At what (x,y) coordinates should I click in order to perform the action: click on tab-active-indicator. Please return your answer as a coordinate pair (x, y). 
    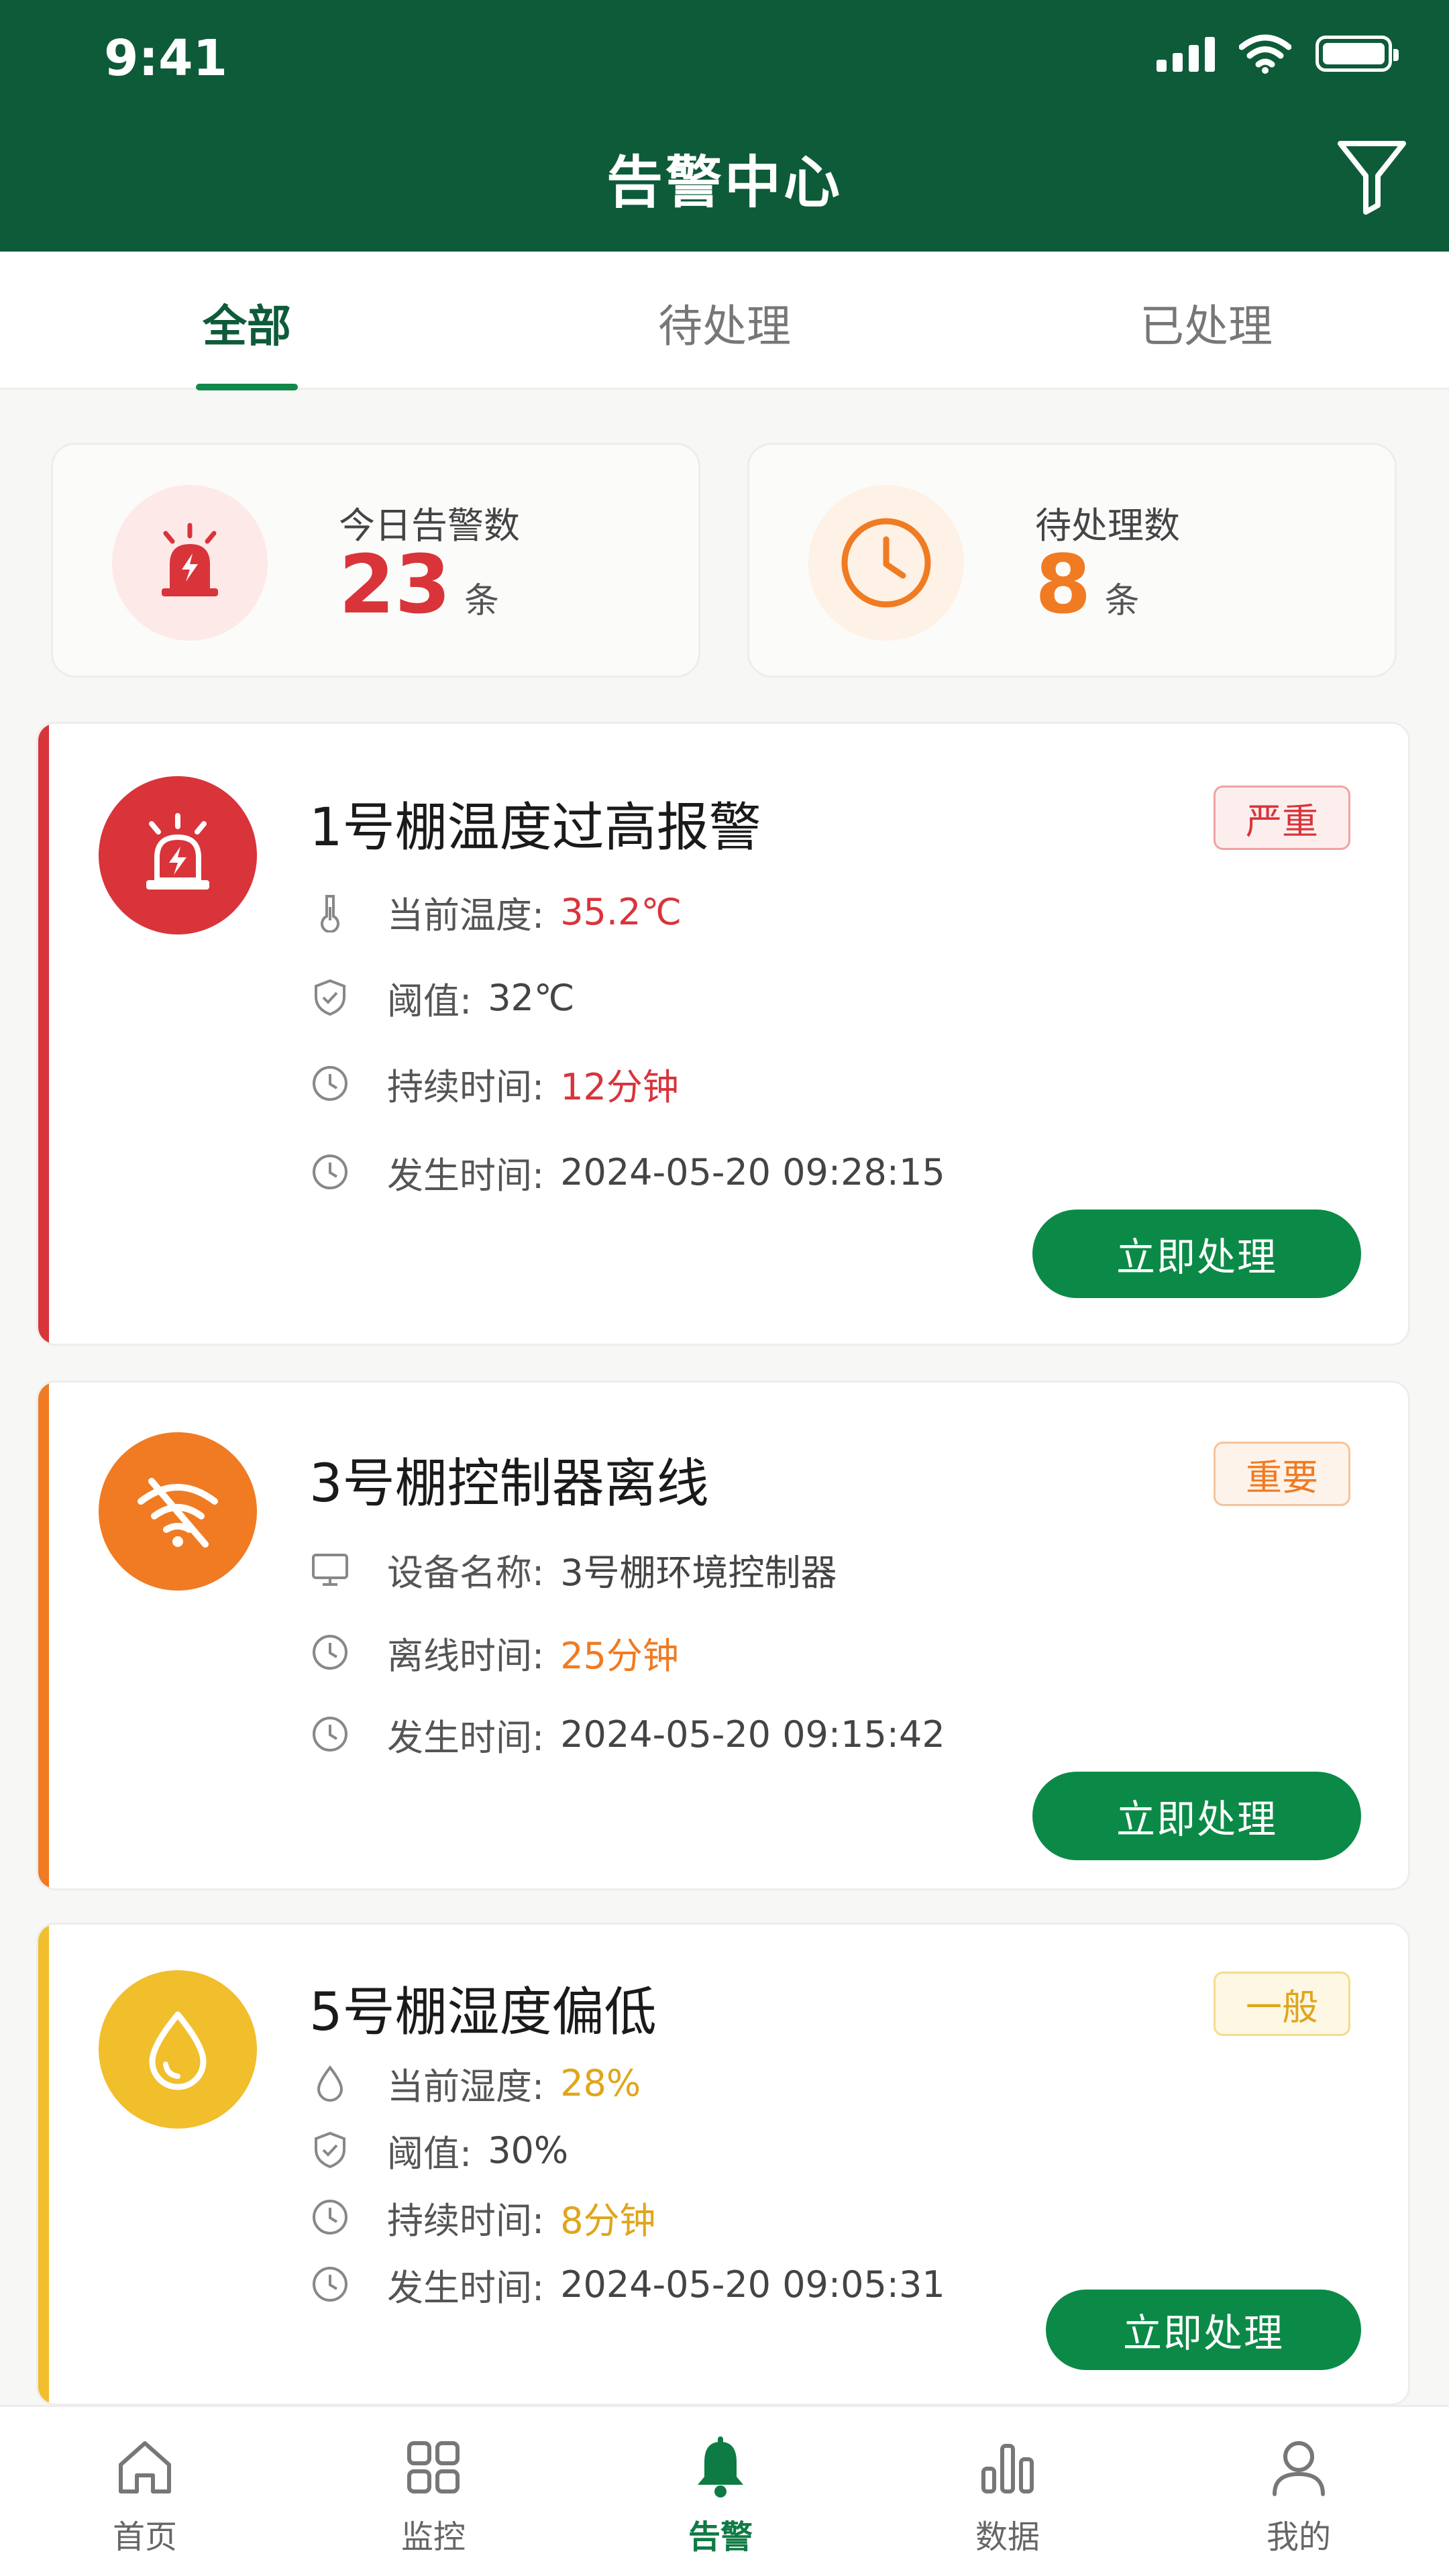
    Looking at the image, I should click on (247, 387).